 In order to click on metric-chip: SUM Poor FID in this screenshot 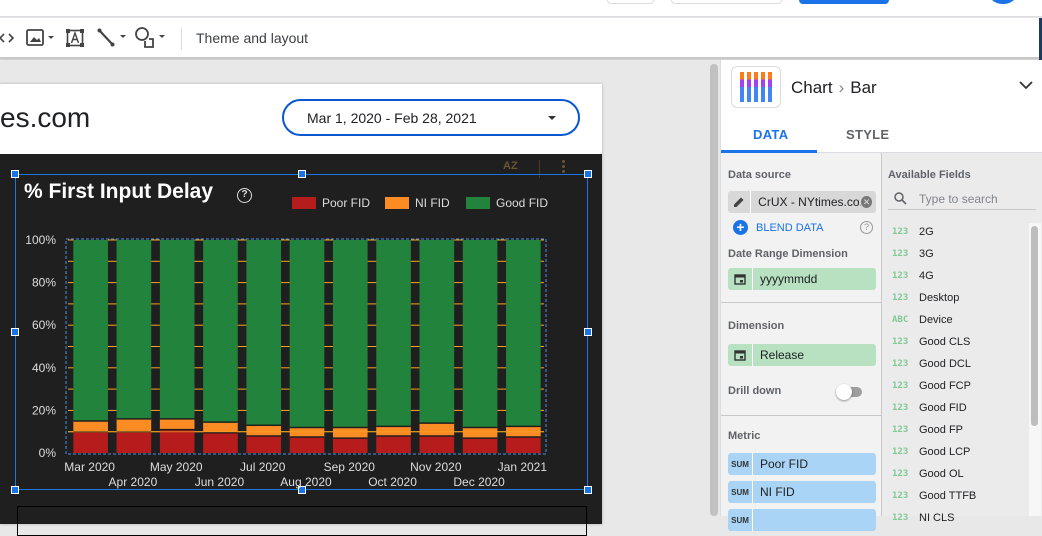, I will do `click(802, 464)`.